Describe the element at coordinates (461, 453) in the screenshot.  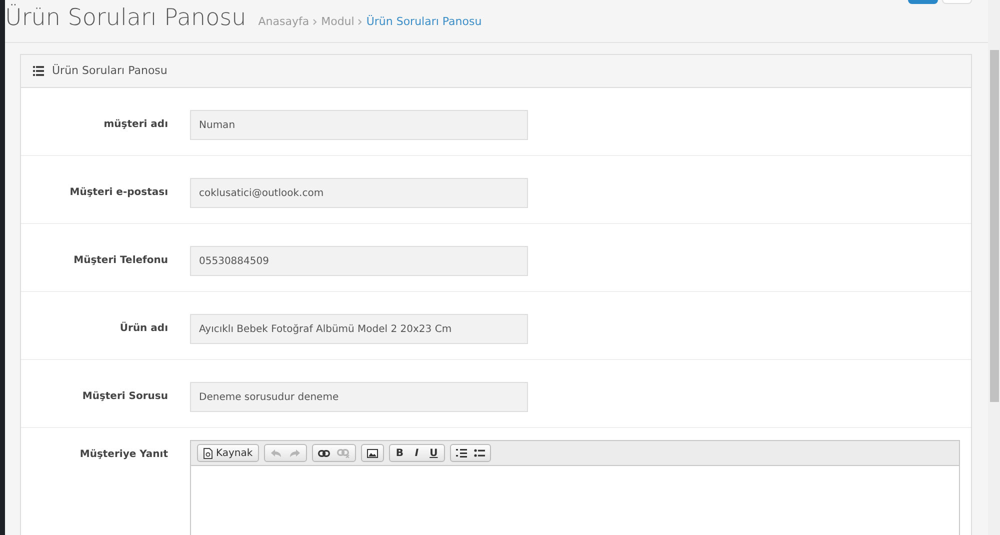
I see `numbered-list-icon` at that location.